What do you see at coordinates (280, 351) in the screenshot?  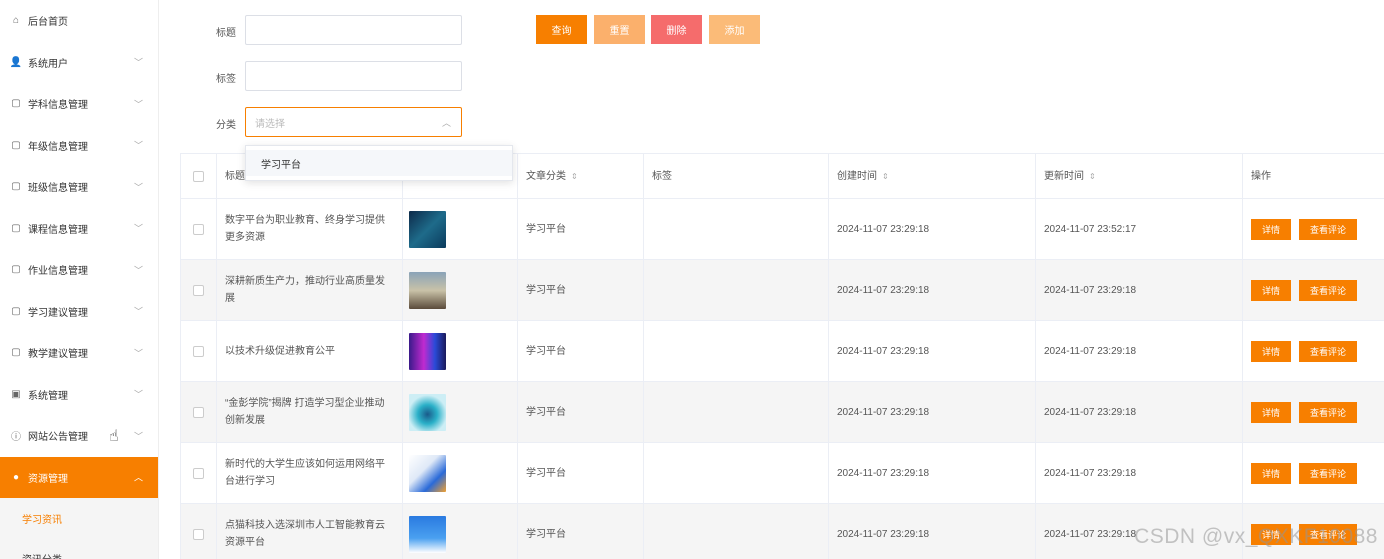 I see `article-title: 以技术升级促进教育公平` at bounding box center [280, 351].